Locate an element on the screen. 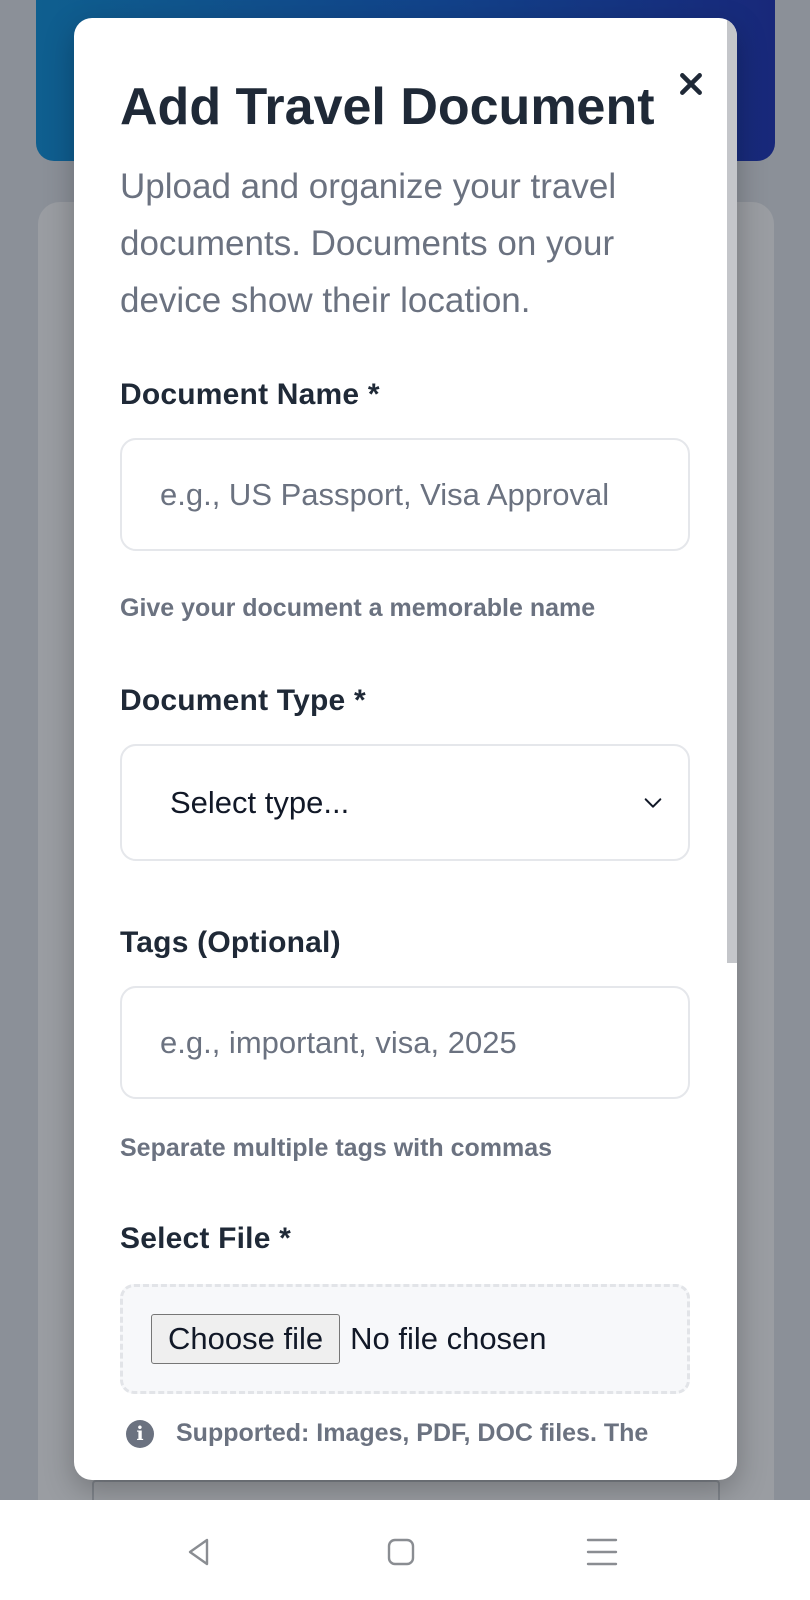 The width and height of the screenshot is (810, 1600). tags-label: Tags (Optional) is located at coordinates (230, 942).